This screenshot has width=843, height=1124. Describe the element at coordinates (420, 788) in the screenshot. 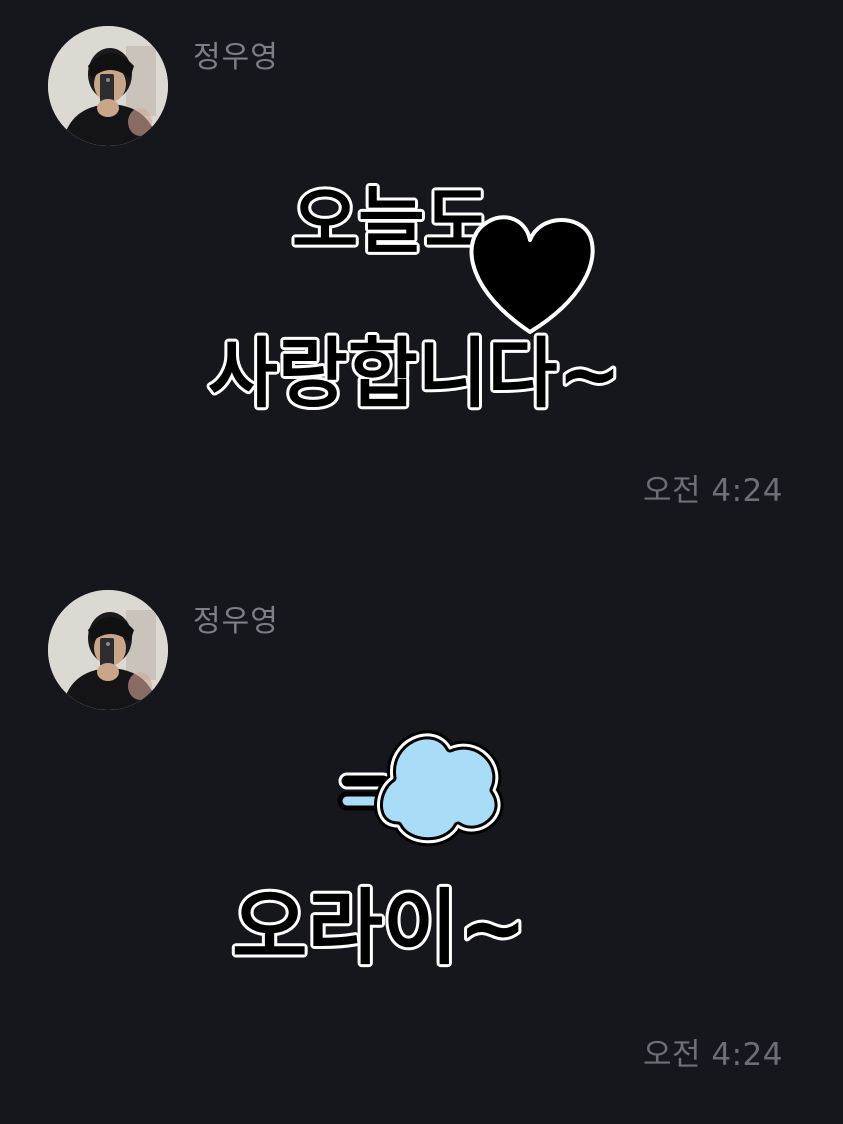

I see `puff-cloud-icon` at that location.